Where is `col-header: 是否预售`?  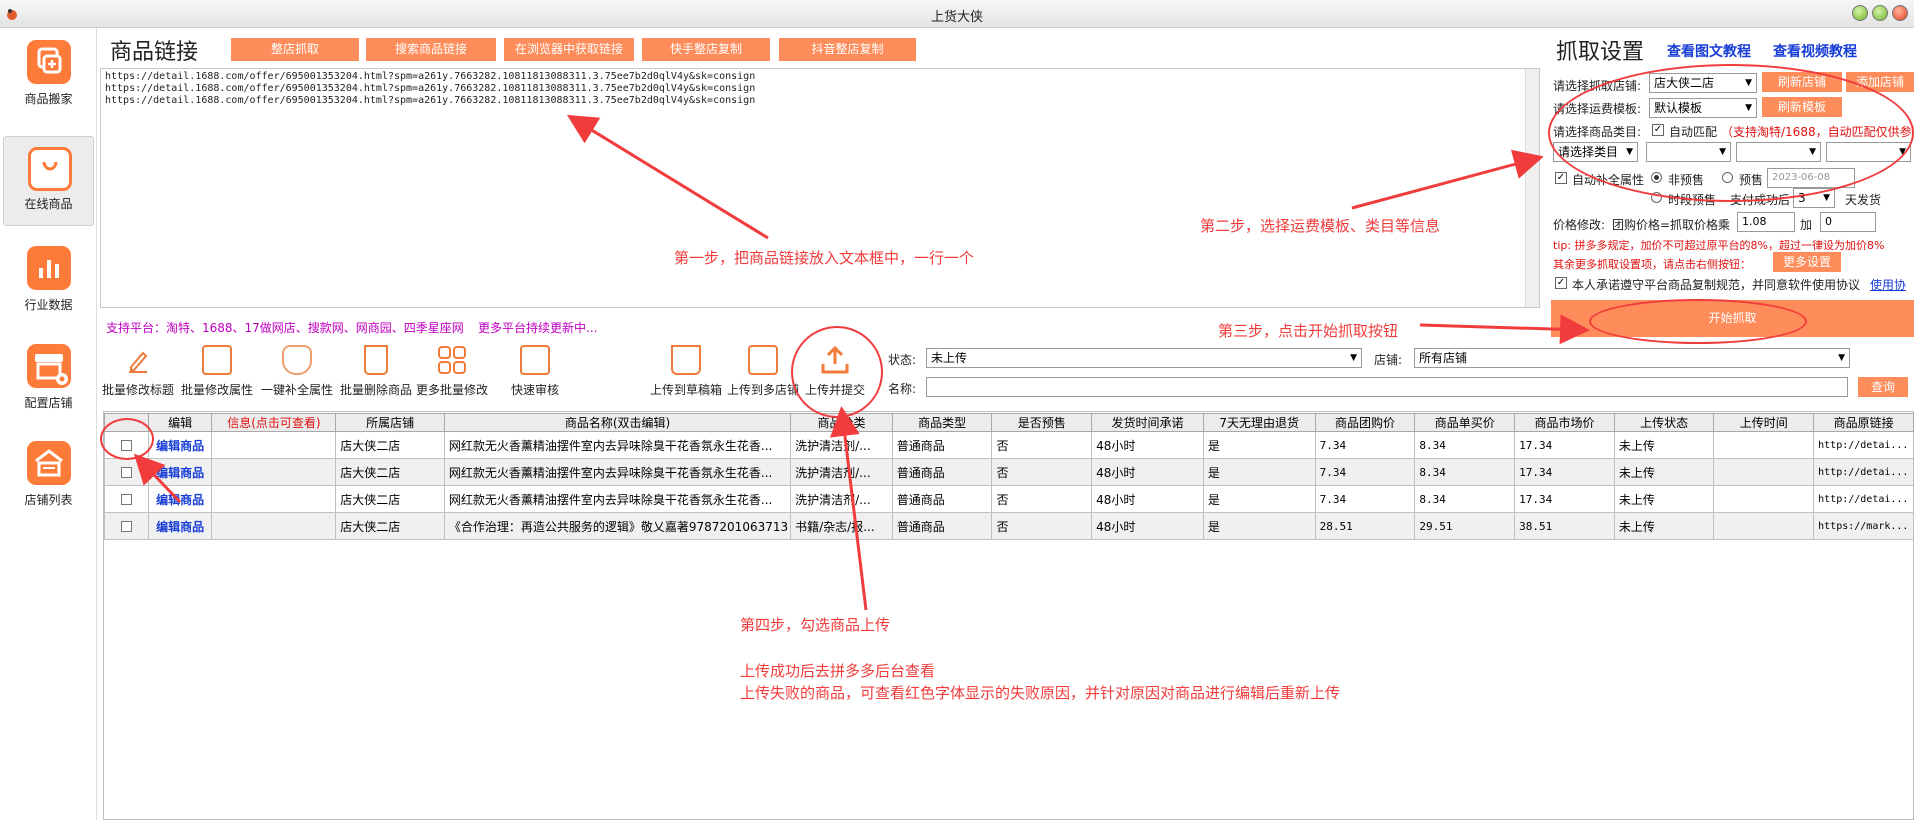
col-header: 是否预售 is located at coordinates (1042, 422).